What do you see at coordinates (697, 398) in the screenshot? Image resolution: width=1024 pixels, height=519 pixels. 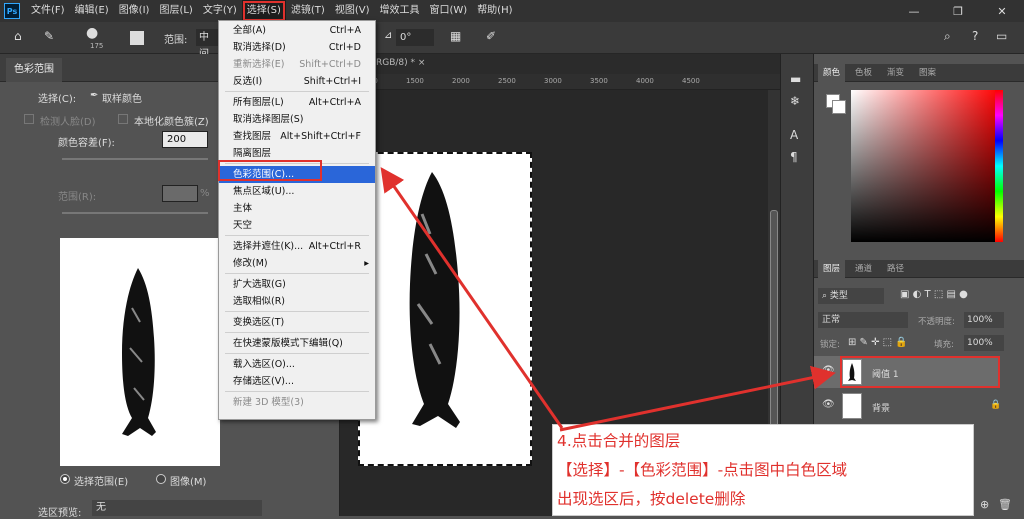 I see `arrow-to-layer` at bounding box center [697, 398].